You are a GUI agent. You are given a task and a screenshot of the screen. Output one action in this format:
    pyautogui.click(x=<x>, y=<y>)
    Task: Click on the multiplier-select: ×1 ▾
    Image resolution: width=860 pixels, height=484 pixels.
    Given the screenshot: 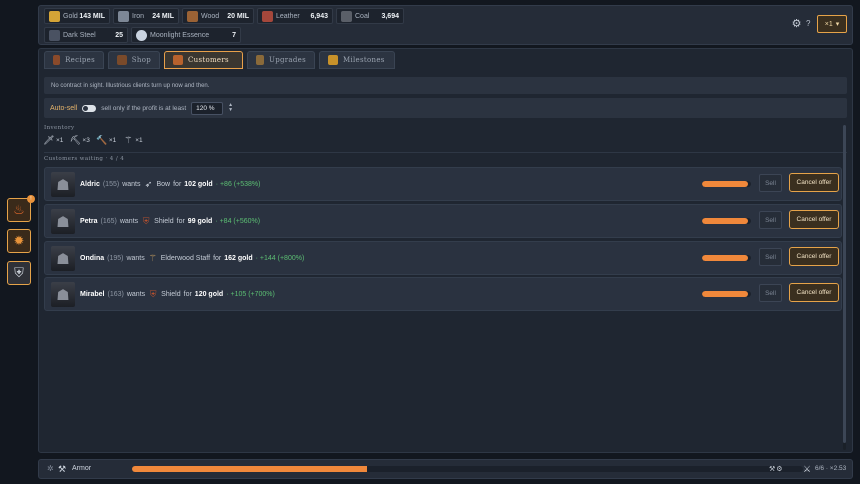 What is the action you would take?
    pyautogui.click(x=832, y=24)
    